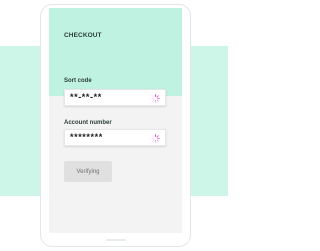 This screenshot has width=320, height=251. I want to click on account-number-label: Account number, so click(88, 123).